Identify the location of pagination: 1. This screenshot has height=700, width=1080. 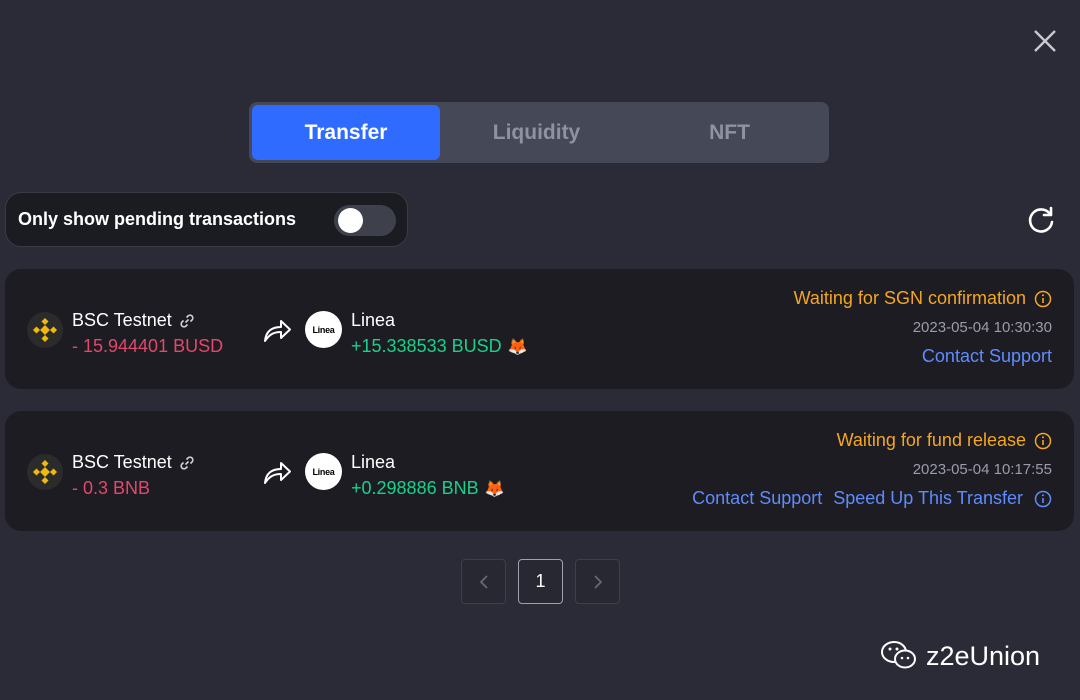
(540, 581).